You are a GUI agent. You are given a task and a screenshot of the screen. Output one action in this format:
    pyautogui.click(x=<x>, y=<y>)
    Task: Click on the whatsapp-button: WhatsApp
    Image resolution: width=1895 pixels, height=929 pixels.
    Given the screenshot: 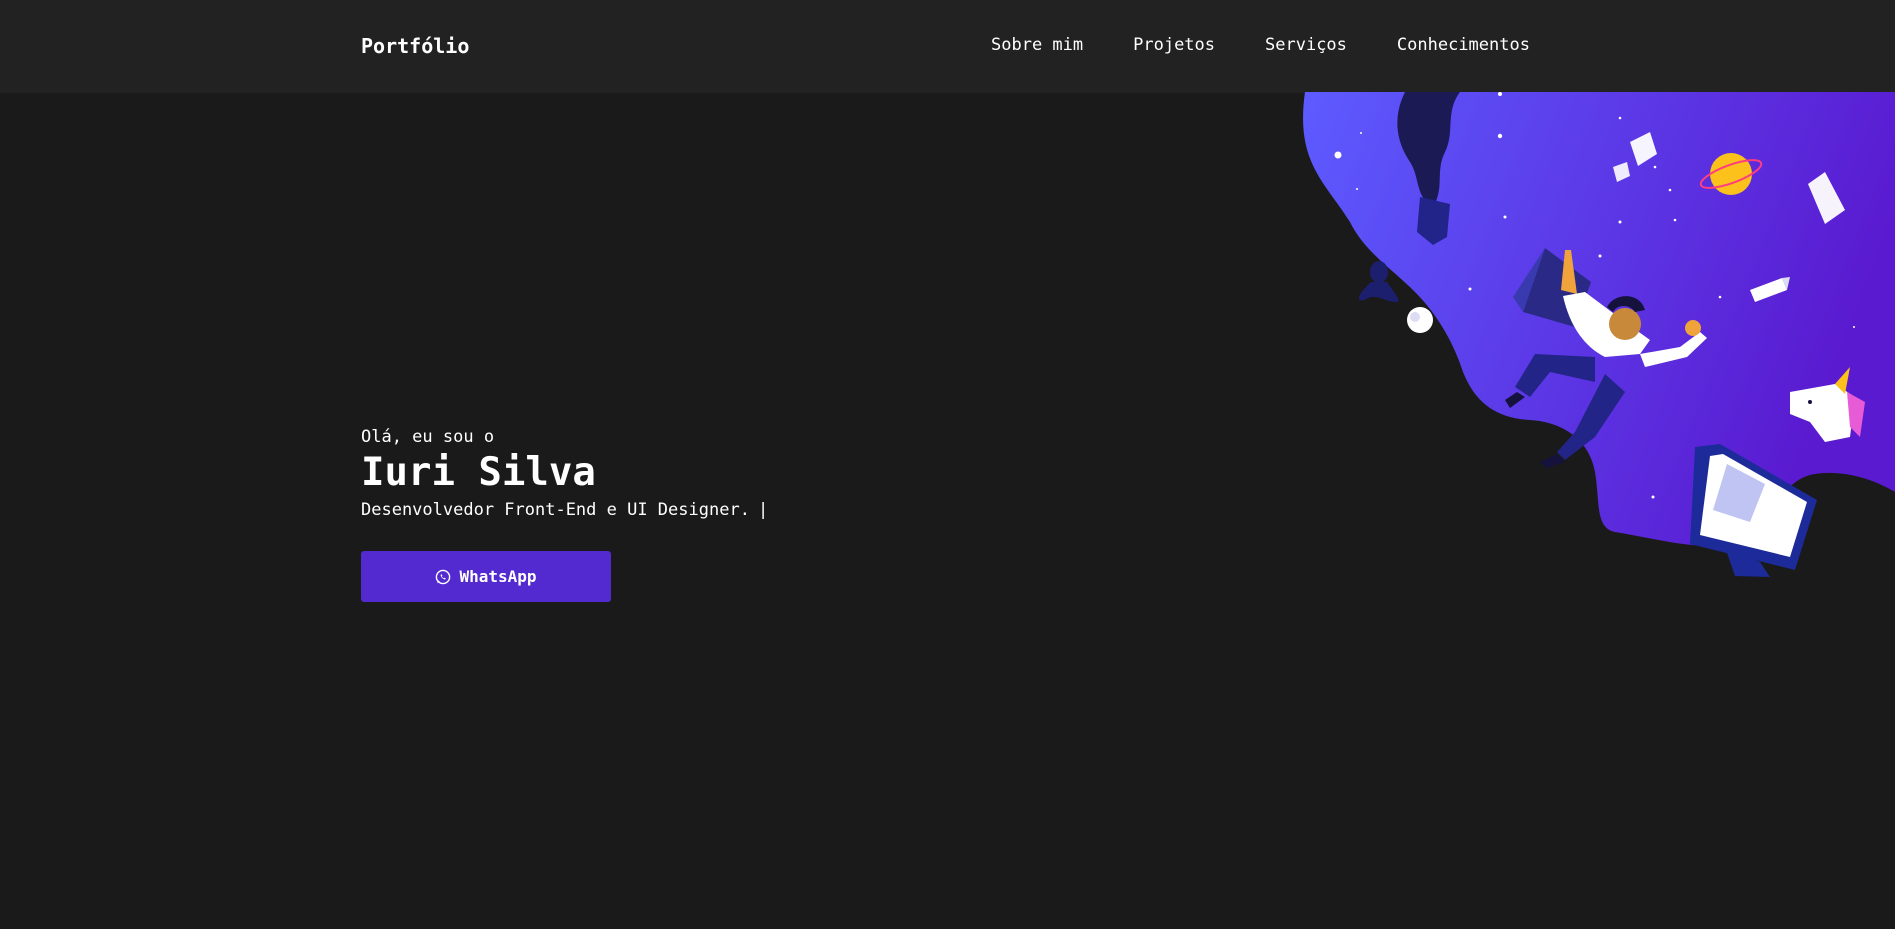 What is the action you would take?
    pyautogui.click(x=486, y=576)
    